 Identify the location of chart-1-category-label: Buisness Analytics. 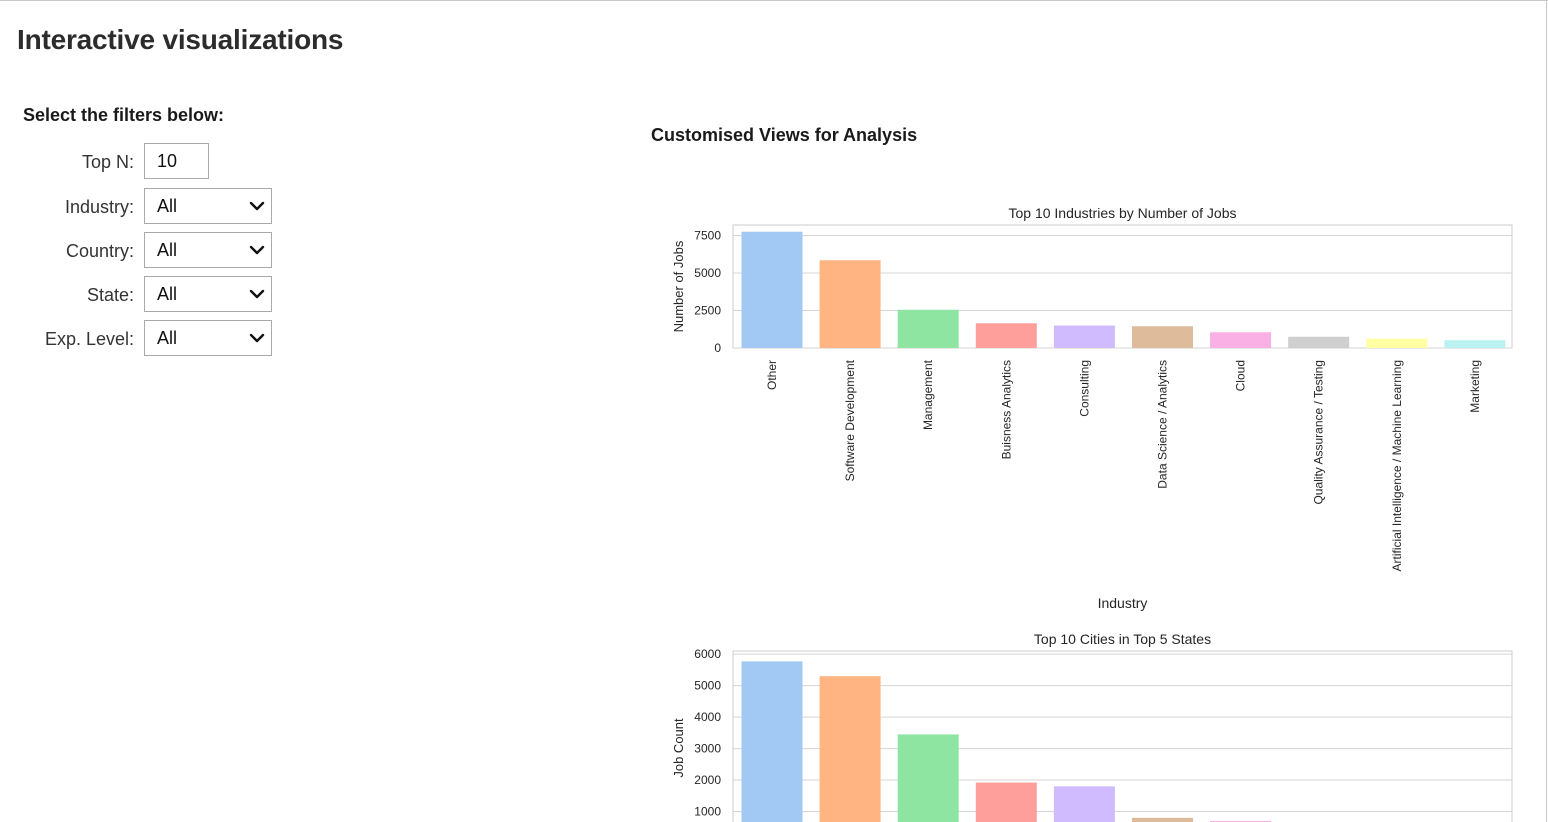
(1006, 409).